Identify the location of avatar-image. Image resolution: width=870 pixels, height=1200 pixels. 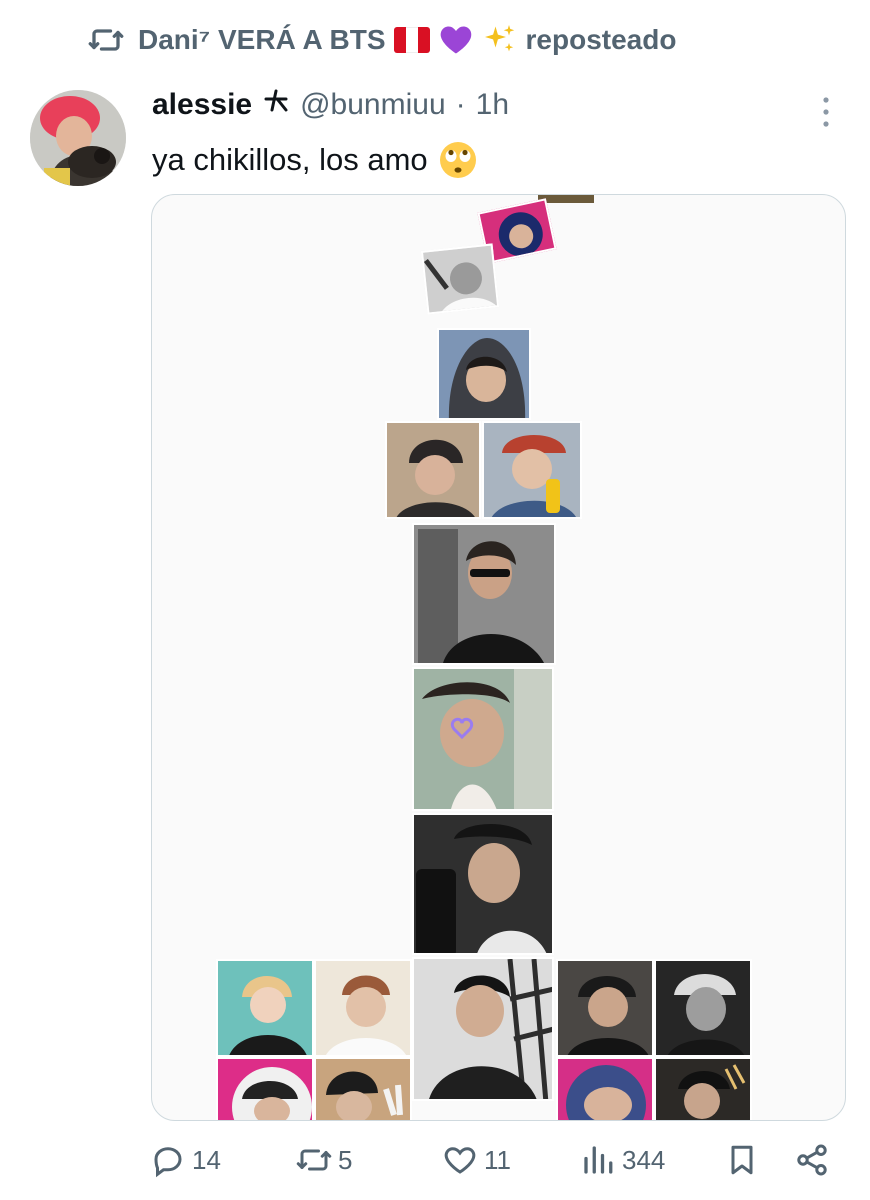
(78, 138).